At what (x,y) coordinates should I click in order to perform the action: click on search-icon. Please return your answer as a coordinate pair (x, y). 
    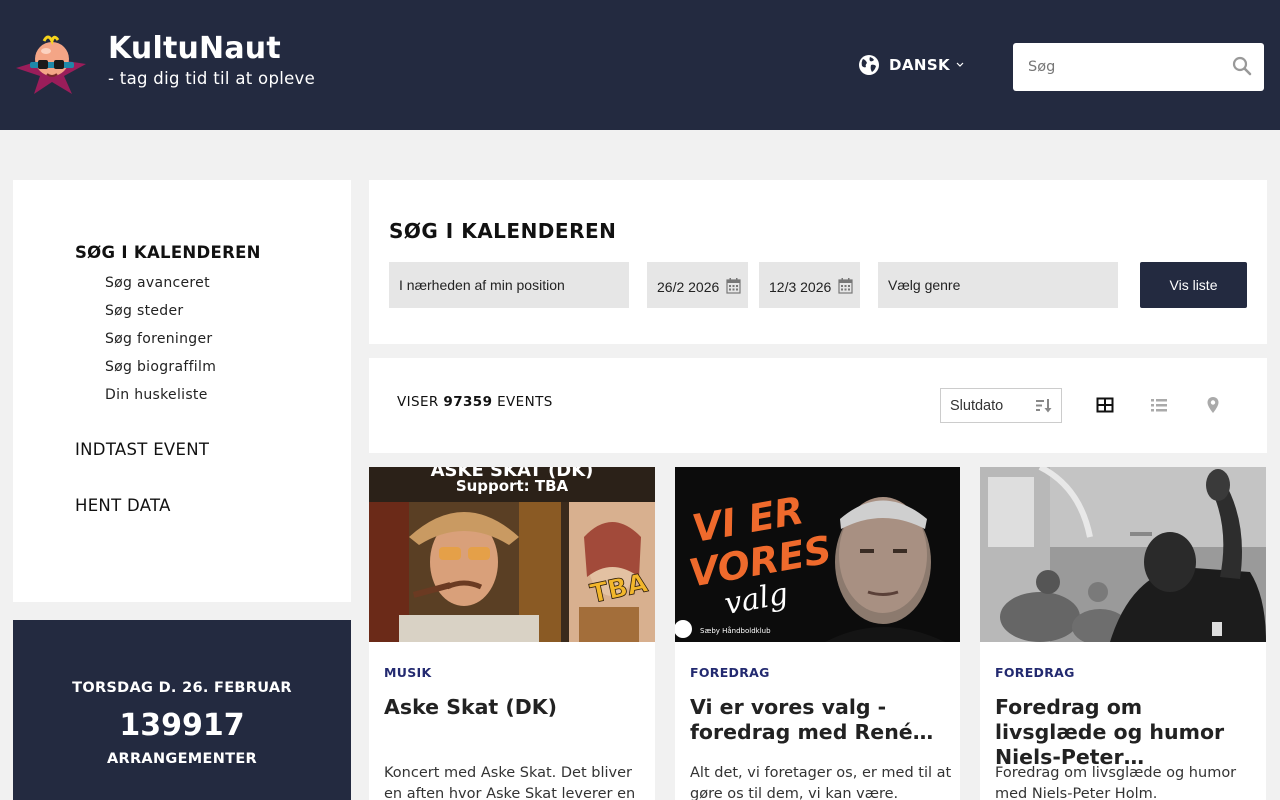
    Looking at the image, I should click on (1242, 66).